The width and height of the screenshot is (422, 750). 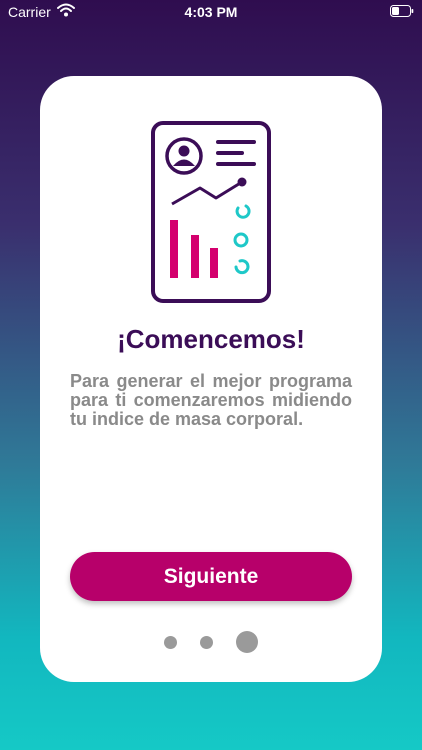 I want to click on page-indicator, so click(x=212, y=642).